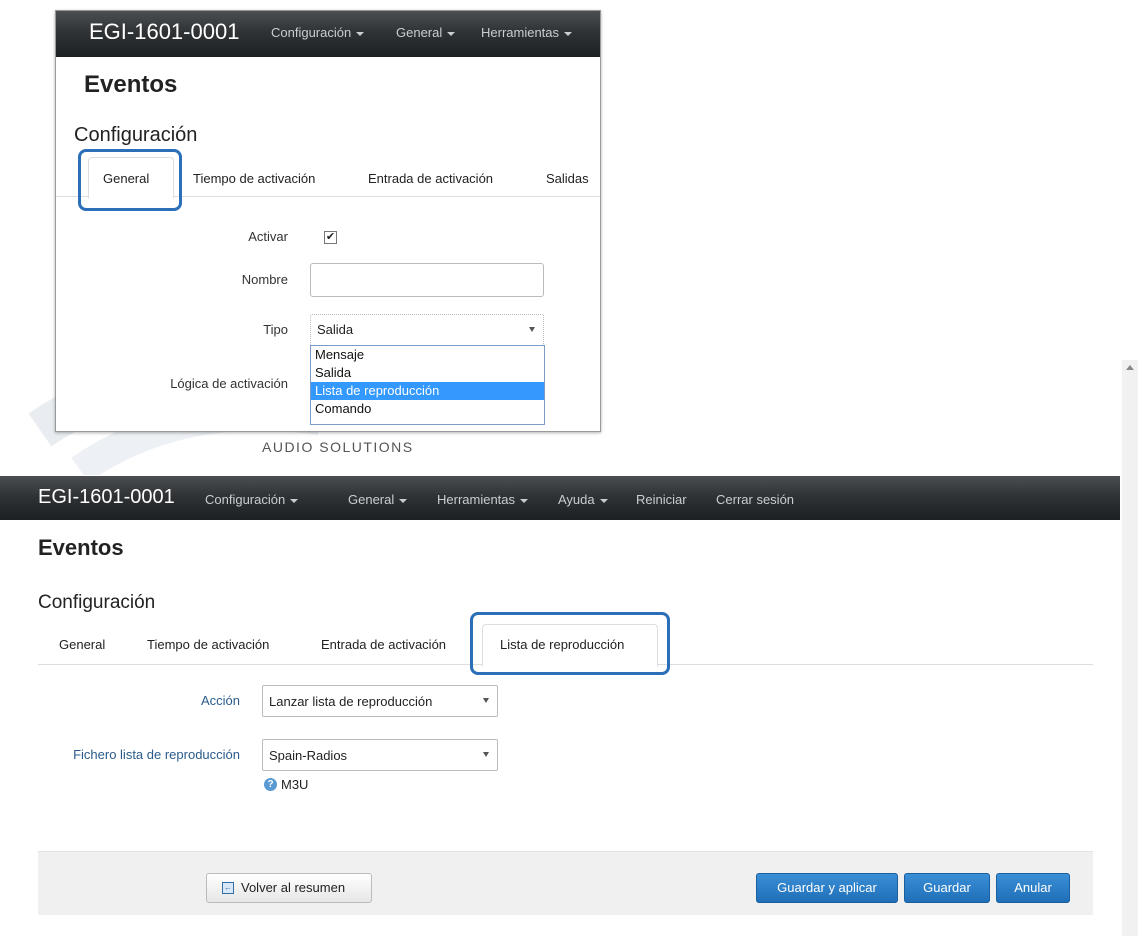  I want to click on cancel-button: Anular, so click(1033, 888).